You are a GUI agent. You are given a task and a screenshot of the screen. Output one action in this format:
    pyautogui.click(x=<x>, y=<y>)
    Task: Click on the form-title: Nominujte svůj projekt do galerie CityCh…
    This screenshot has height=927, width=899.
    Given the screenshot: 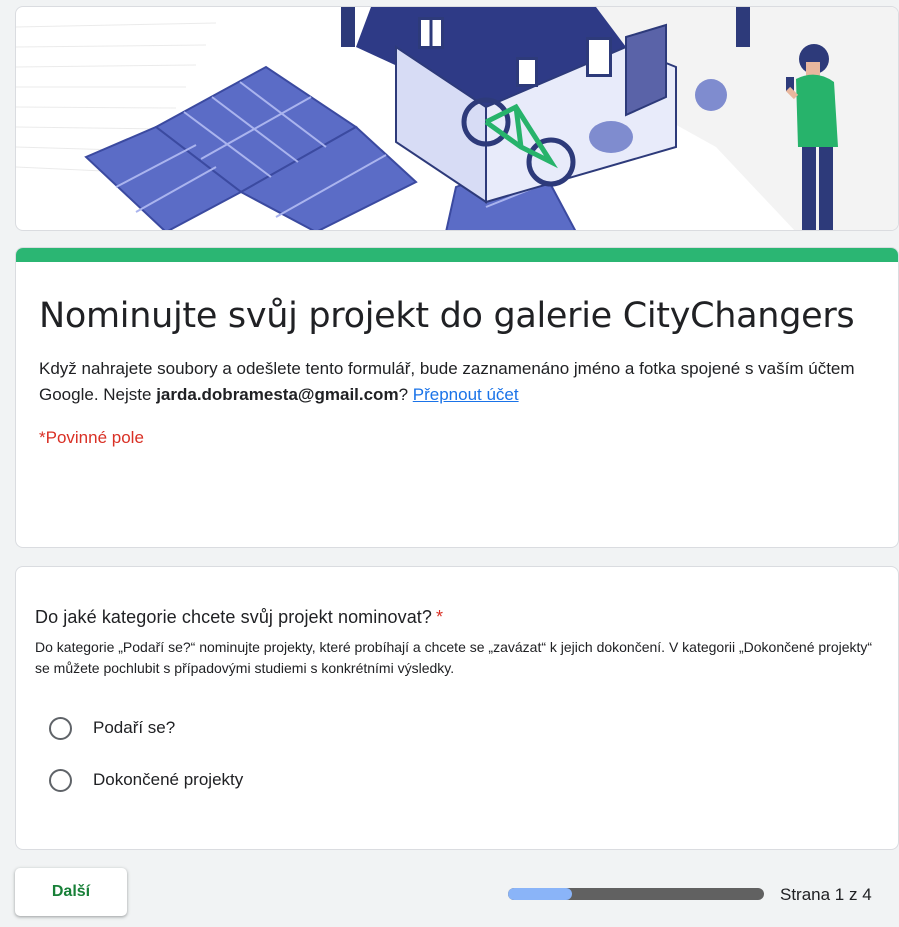 What is the action you would take?
    pyautogui.click(x=447, y=316)
    